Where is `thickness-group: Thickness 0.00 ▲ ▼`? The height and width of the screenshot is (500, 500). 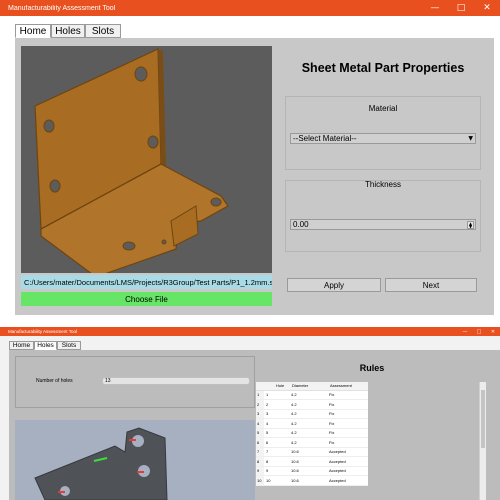 thickness-group: Thickness 0.00 ▲ ▼ is located at coordinates (383, 216).